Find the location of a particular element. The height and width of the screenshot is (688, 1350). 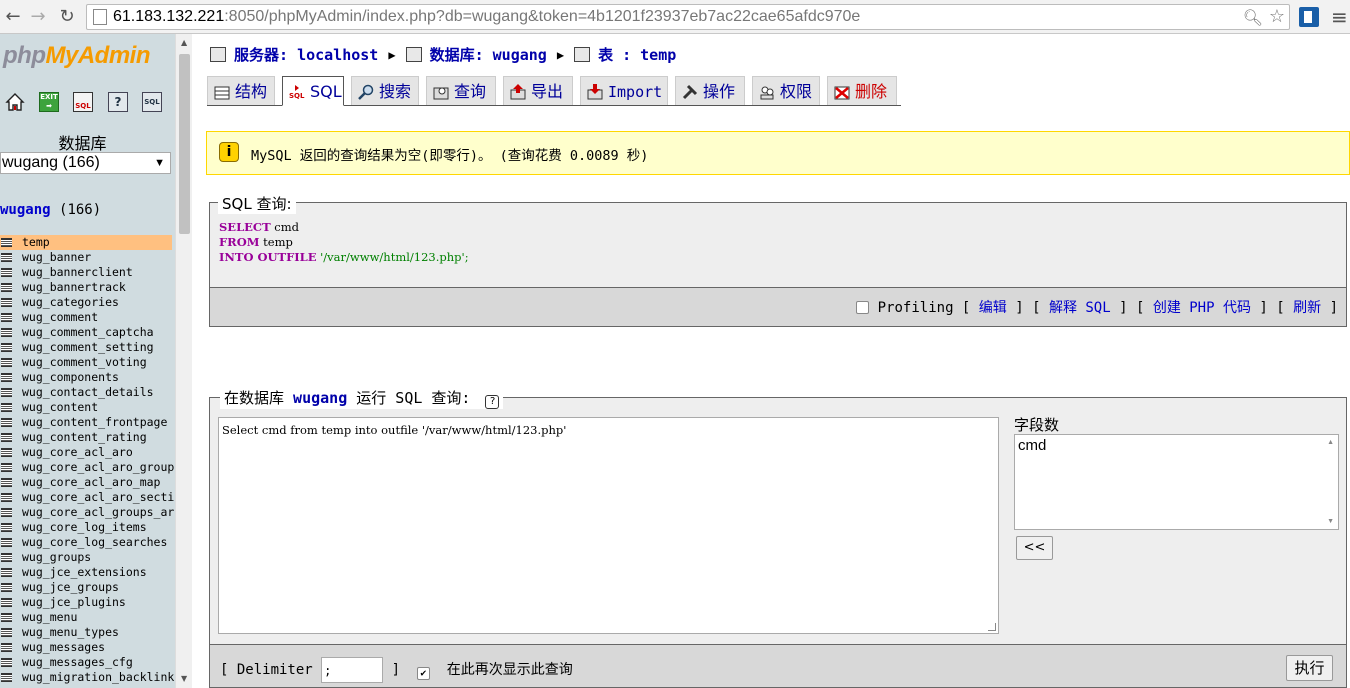

home-icon is located at coordinates (15, 102).